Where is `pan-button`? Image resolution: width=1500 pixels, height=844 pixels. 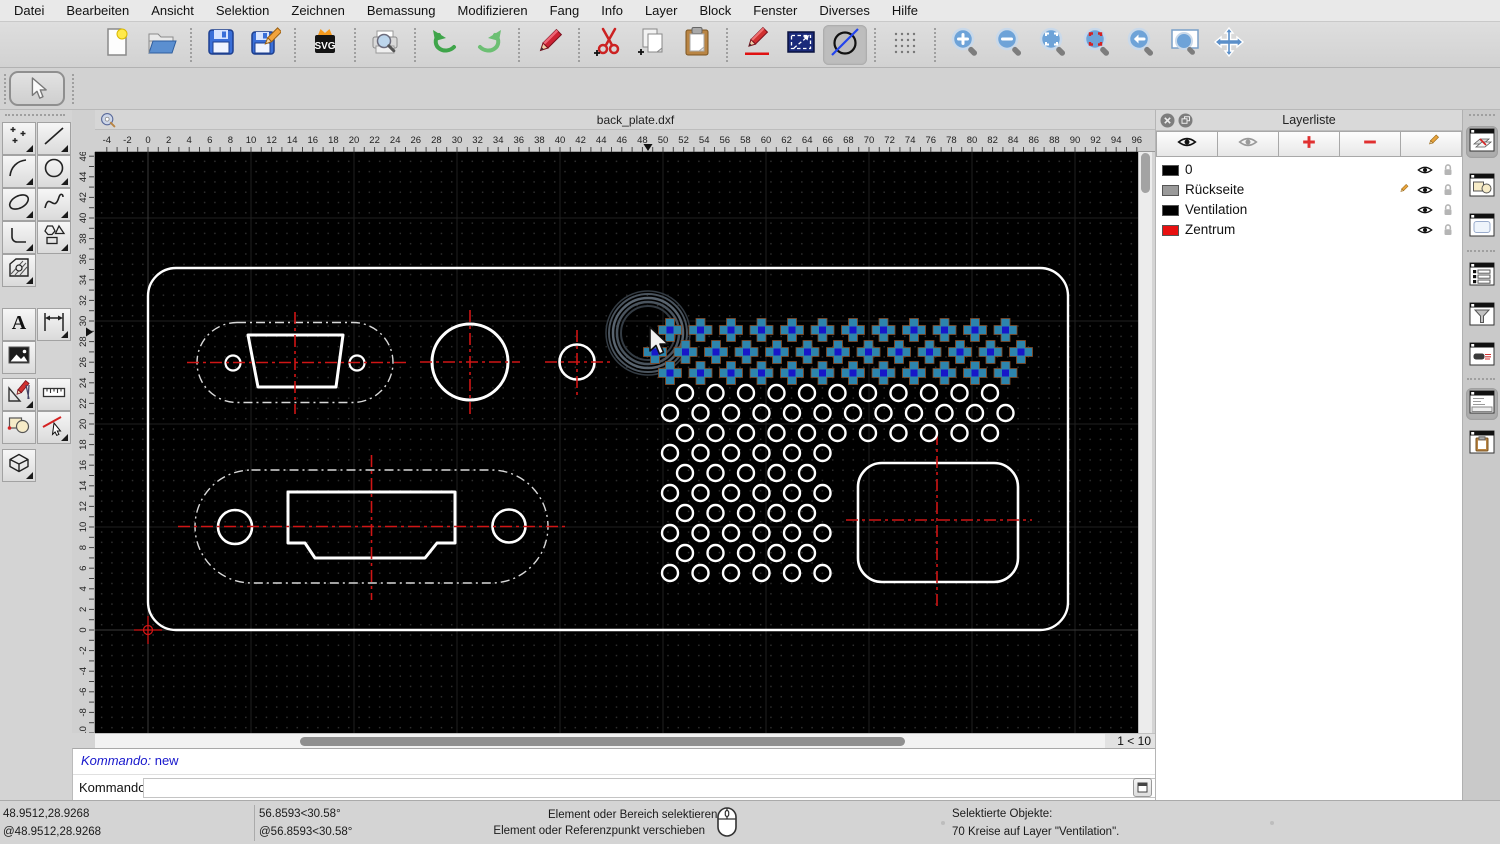 pan-button is located at coordinates (1229, 45).